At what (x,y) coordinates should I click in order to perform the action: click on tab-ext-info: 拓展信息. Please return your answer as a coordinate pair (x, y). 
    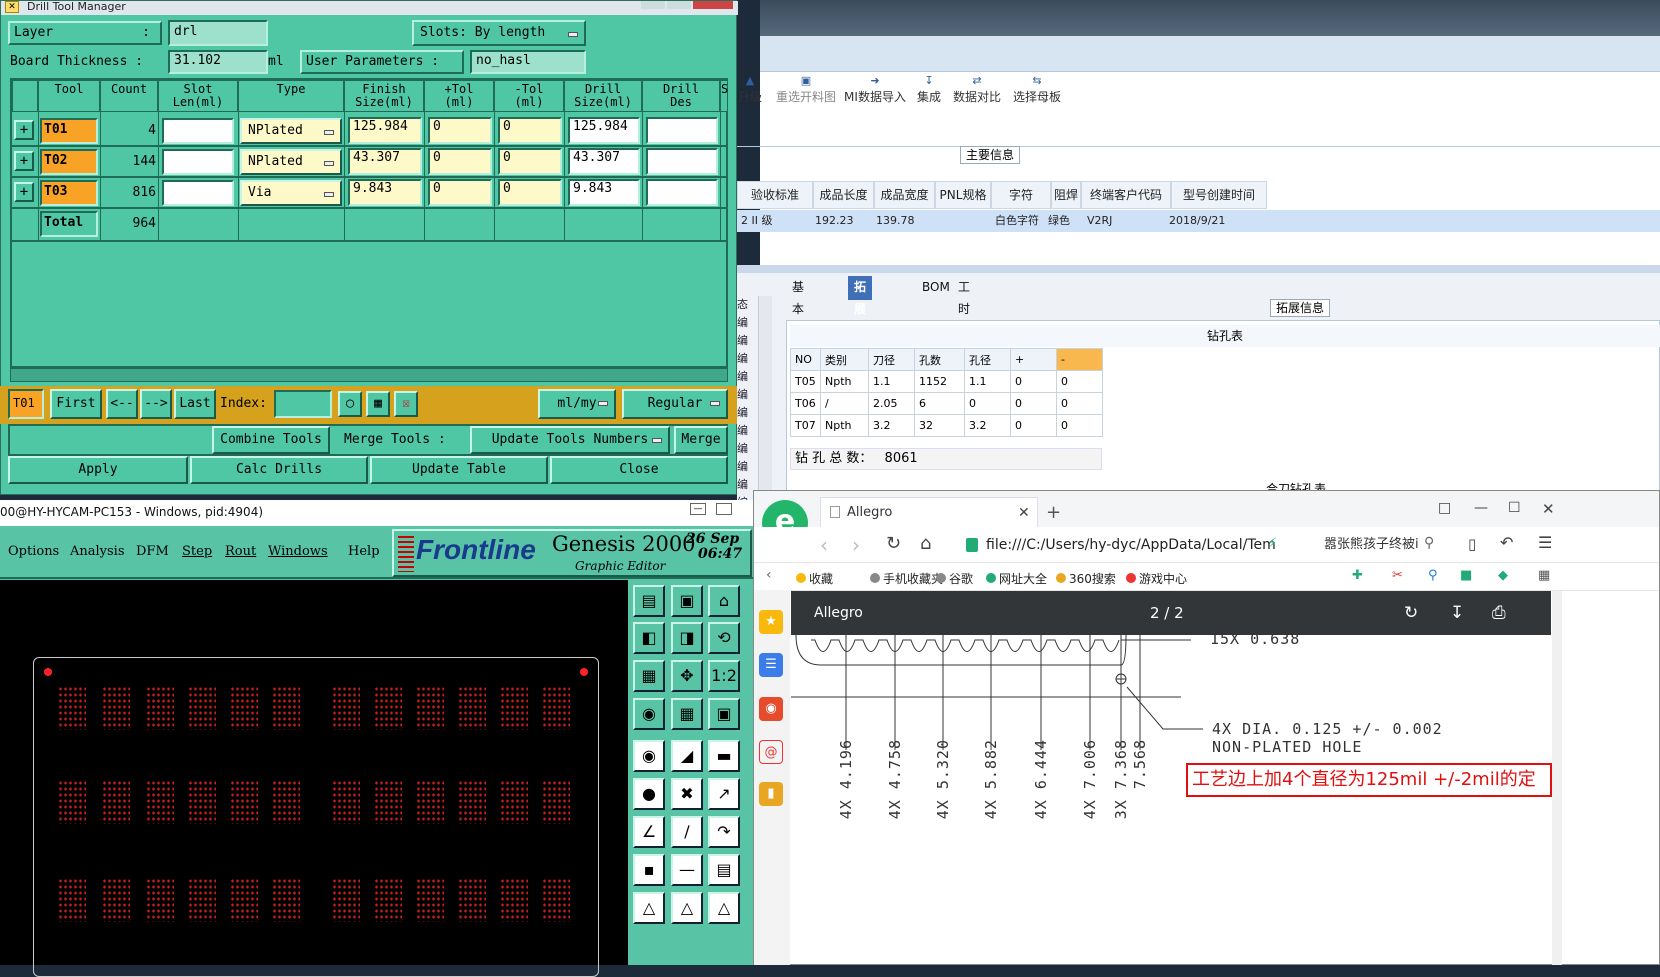
    Looking at the image, I should click on (860, 318).